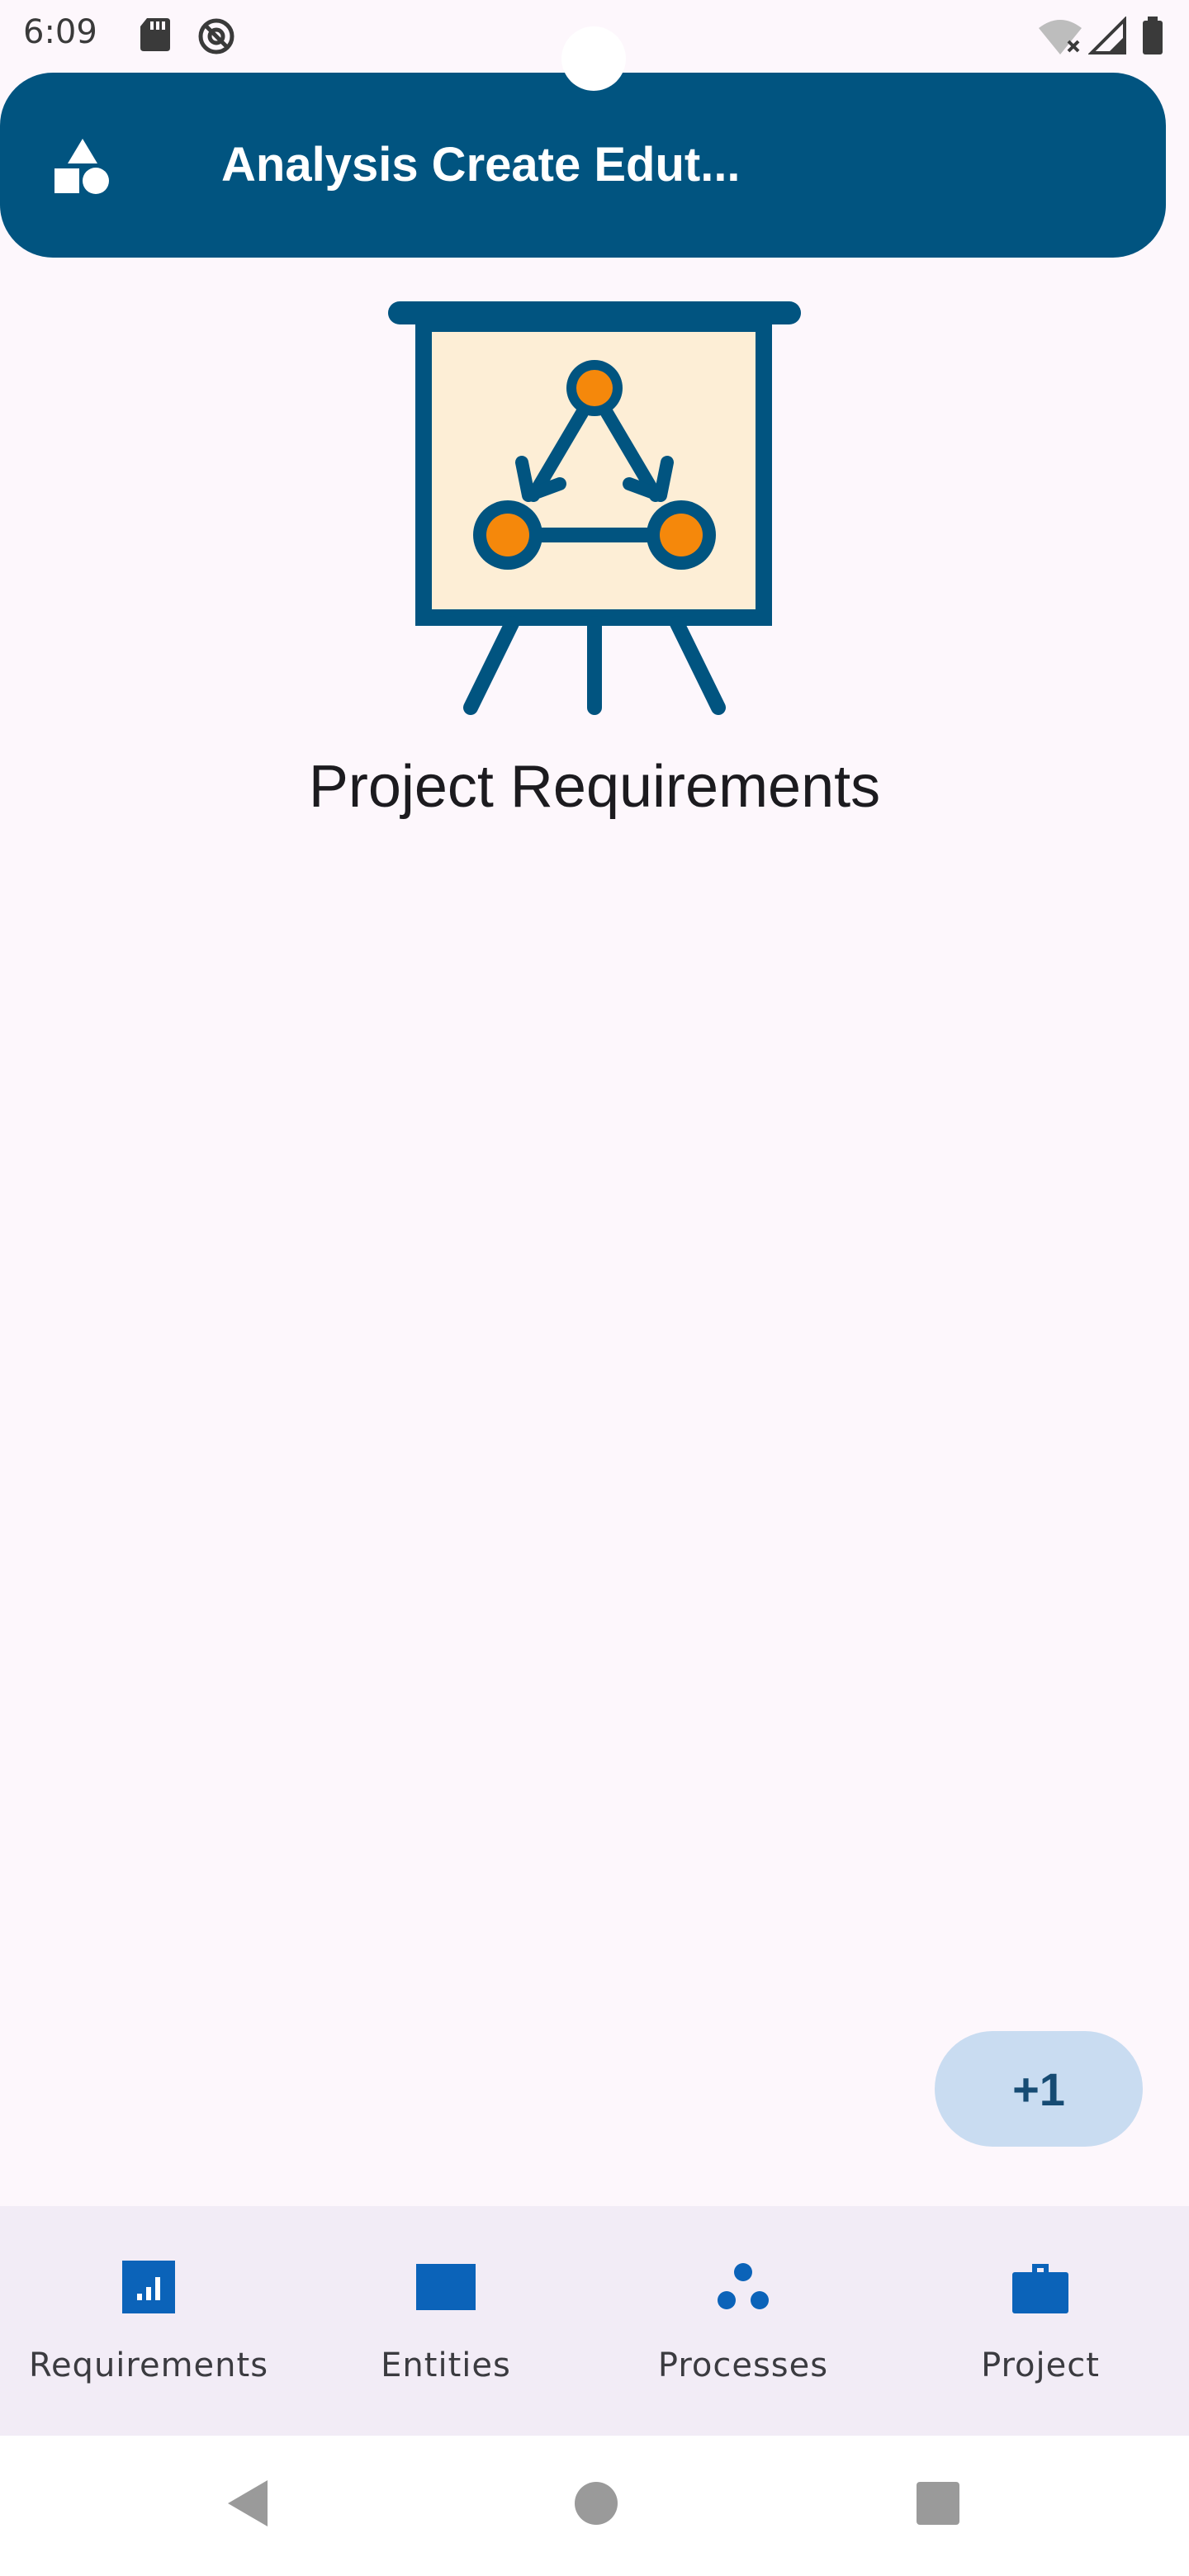  What do you see at coordinates (446, 2287) in the screenshot?
I see `rectangle-icon` at bounding box center [446, 2287].